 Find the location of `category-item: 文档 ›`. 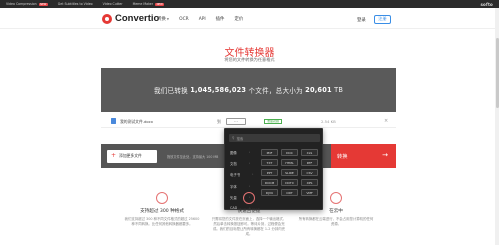

category-item: 文档 › is located at coordinates (241, 163).